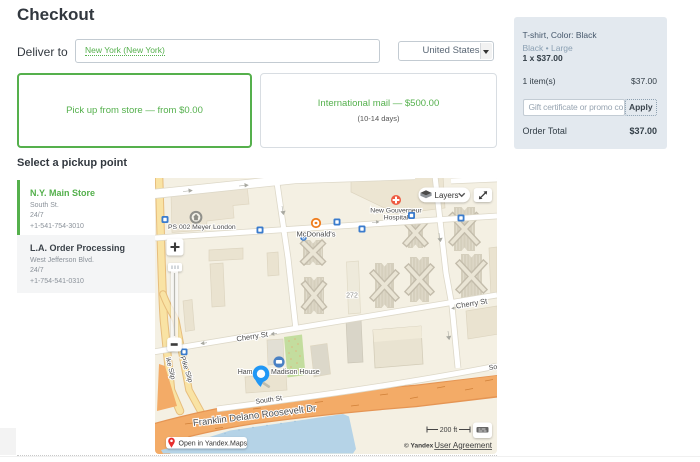 The height and width of the screenshot is (462, 700). Describe the element at coordinates (419, 446) in the screenshot. I see `svg-text: © Yandex` at that location.